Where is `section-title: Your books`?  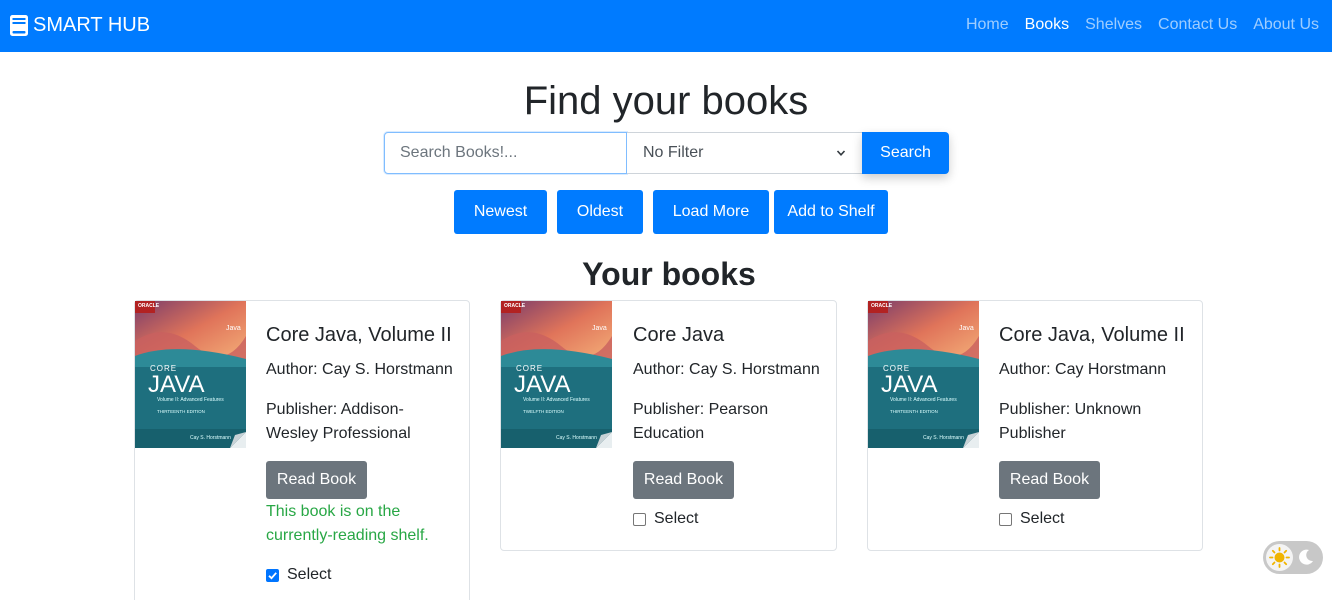 section-title: Your books is located at coordinates (669, 274).